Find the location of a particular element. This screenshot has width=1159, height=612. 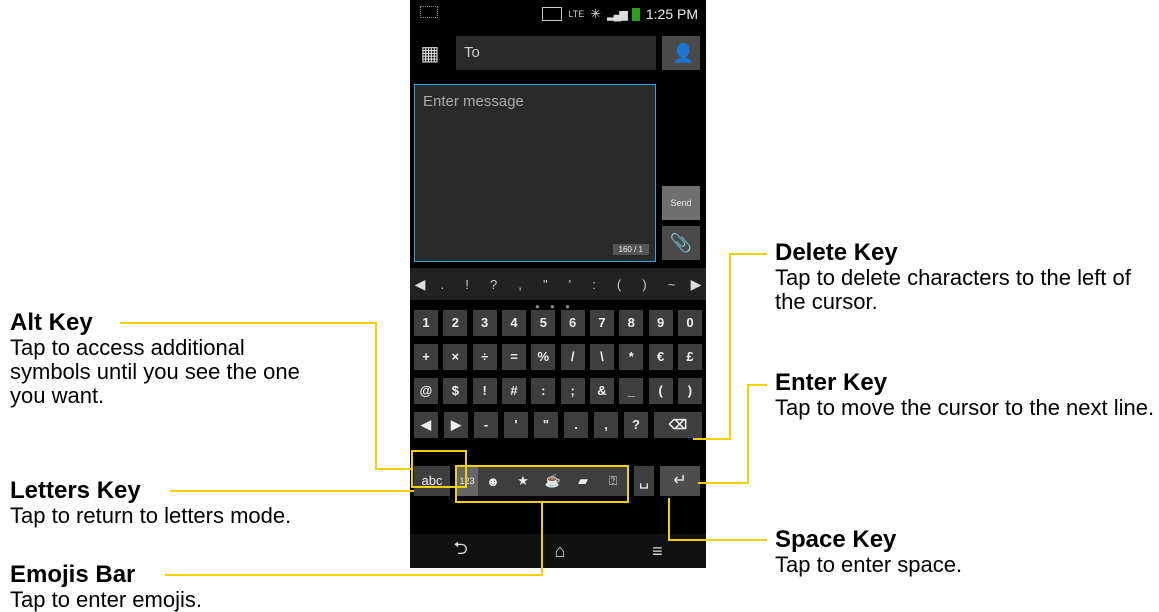

key: ; is located at coordinates (572, 391).